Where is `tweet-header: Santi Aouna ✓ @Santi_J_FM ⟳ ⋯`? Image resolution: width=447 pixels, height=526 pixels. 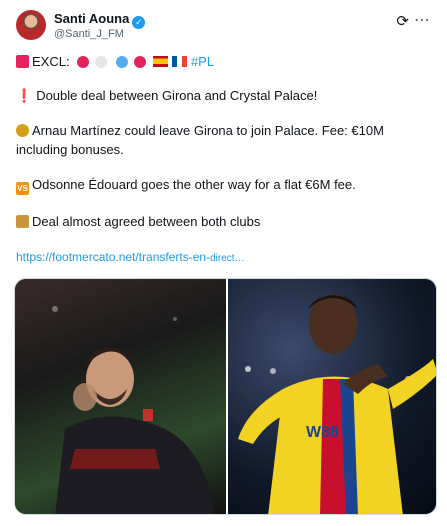
tweet-header: Santi Aouna ✓ @Santi_J_FM ⟳ ⋯ is located at coordinates (223, 26).